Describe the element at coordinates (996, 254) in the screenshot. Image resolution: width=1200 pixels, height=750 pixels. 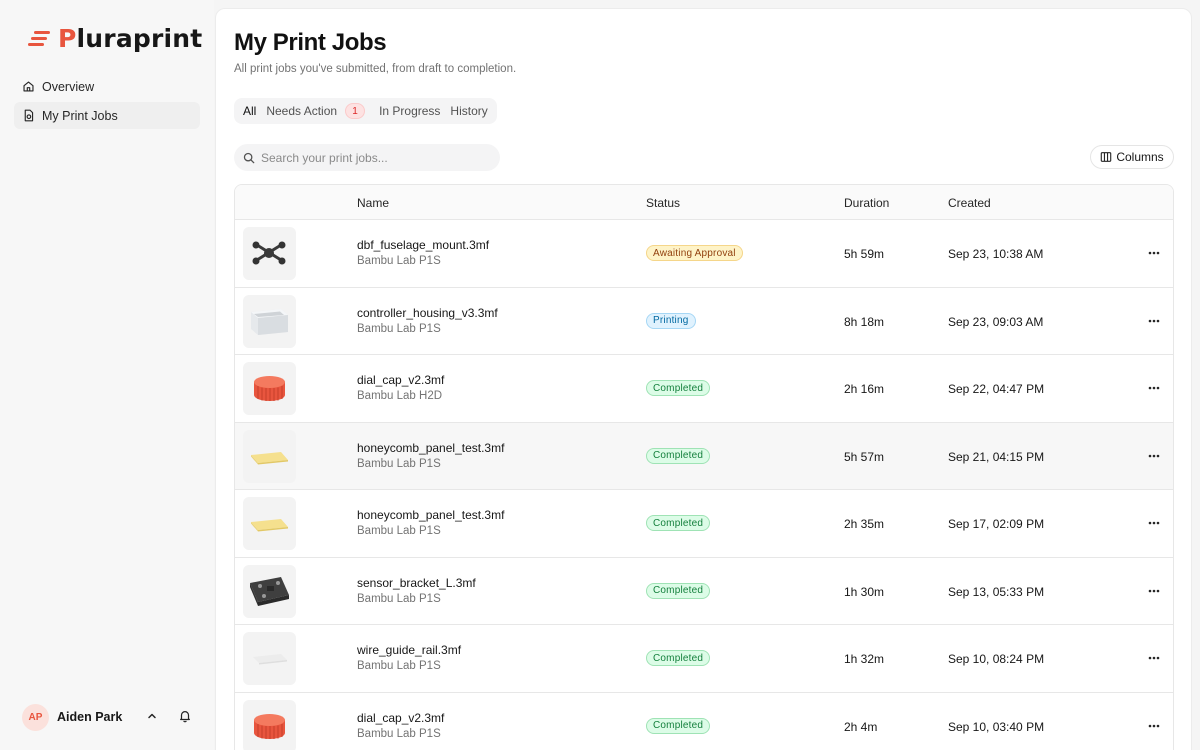
I see `job-created: Sep 23, 10:38 AM` at that location.